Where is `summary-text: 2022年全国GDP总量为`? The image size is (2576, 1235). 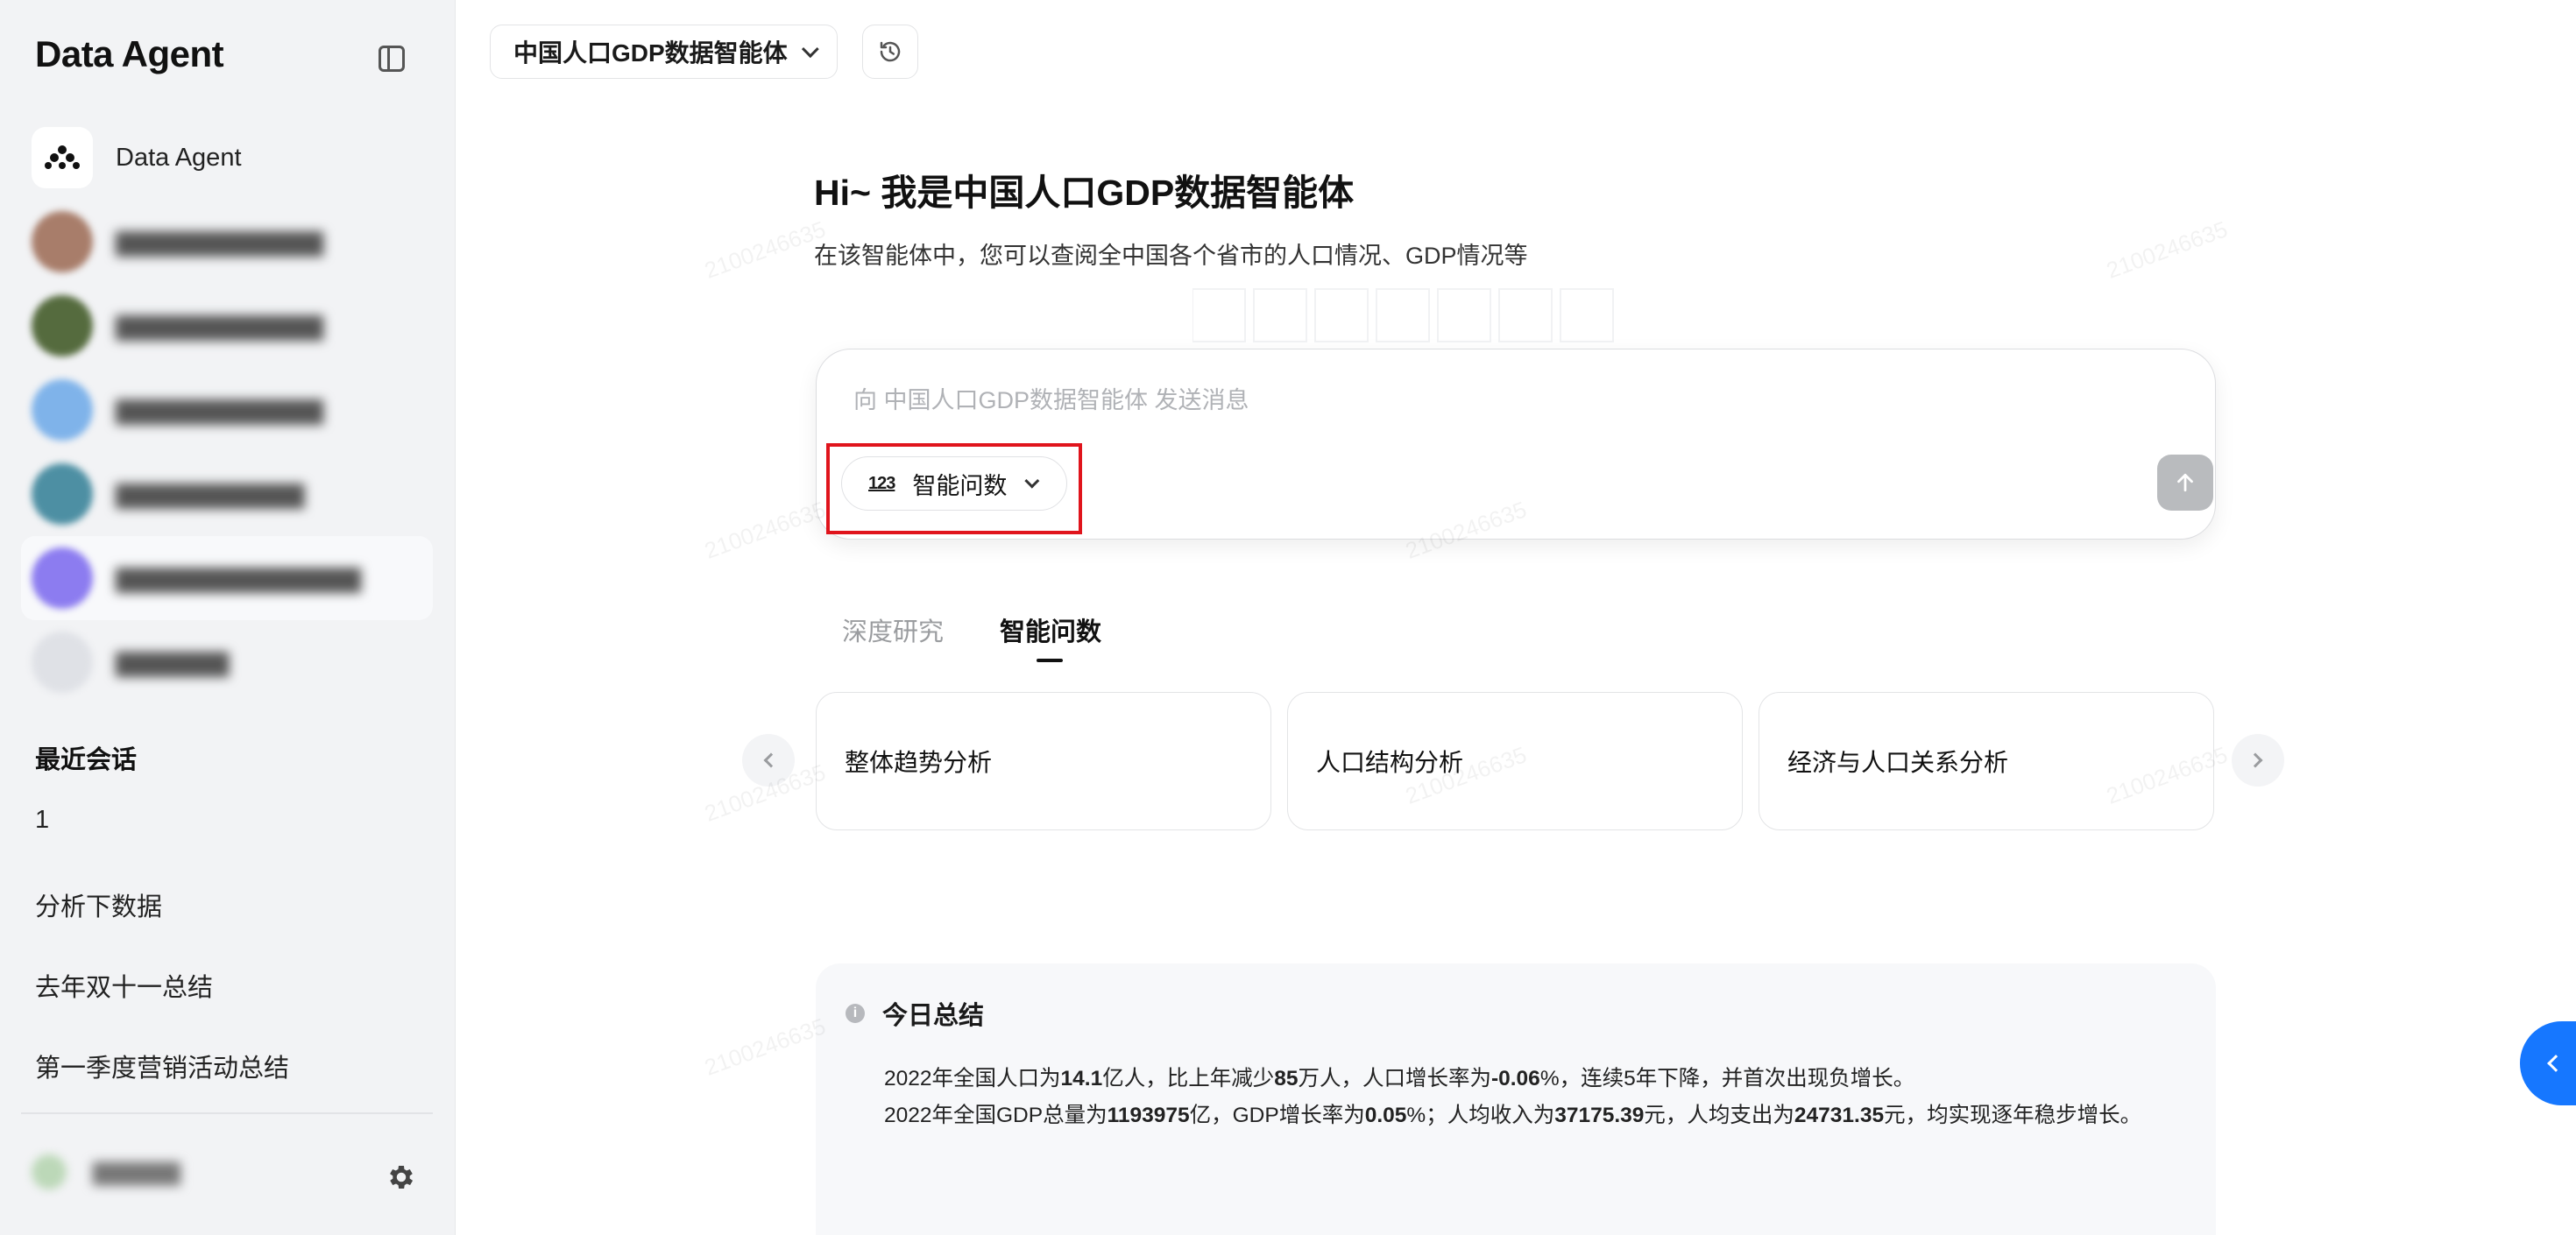 summary-text: 2022年全国GDP总量为 is located at coordinates (996, 1115).